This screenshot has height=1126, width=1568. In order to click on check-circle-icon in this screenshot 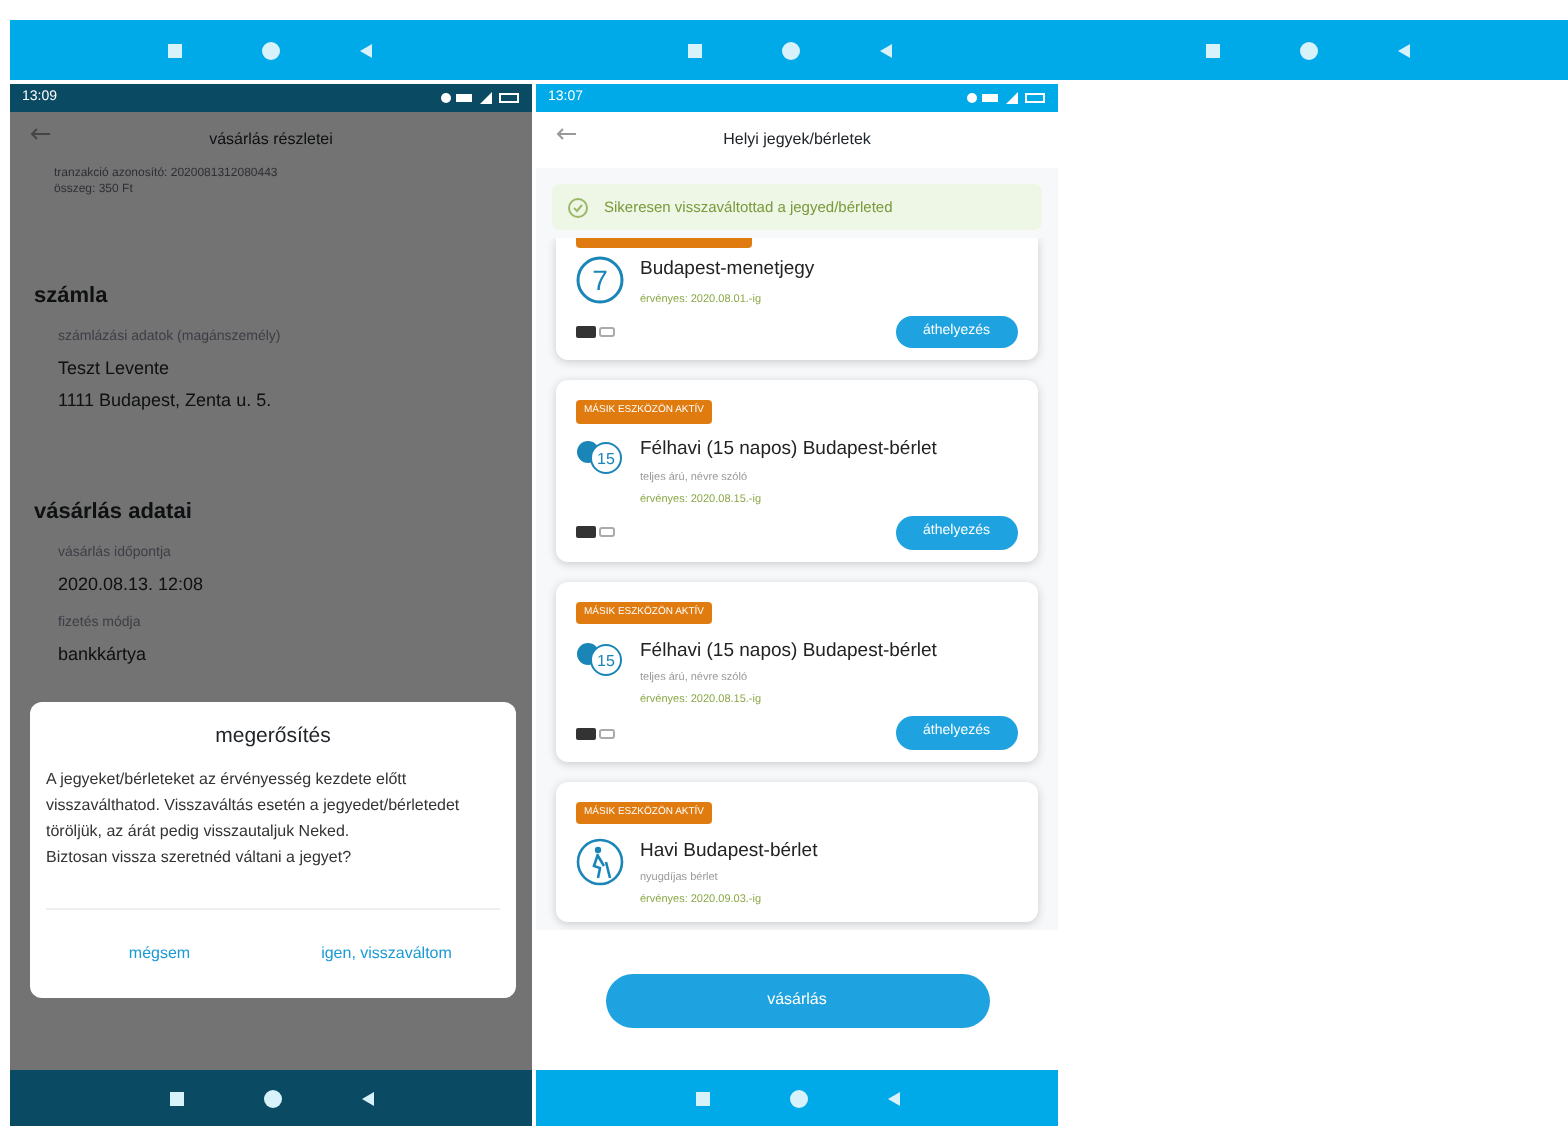, I will do `click(578, 207)`.